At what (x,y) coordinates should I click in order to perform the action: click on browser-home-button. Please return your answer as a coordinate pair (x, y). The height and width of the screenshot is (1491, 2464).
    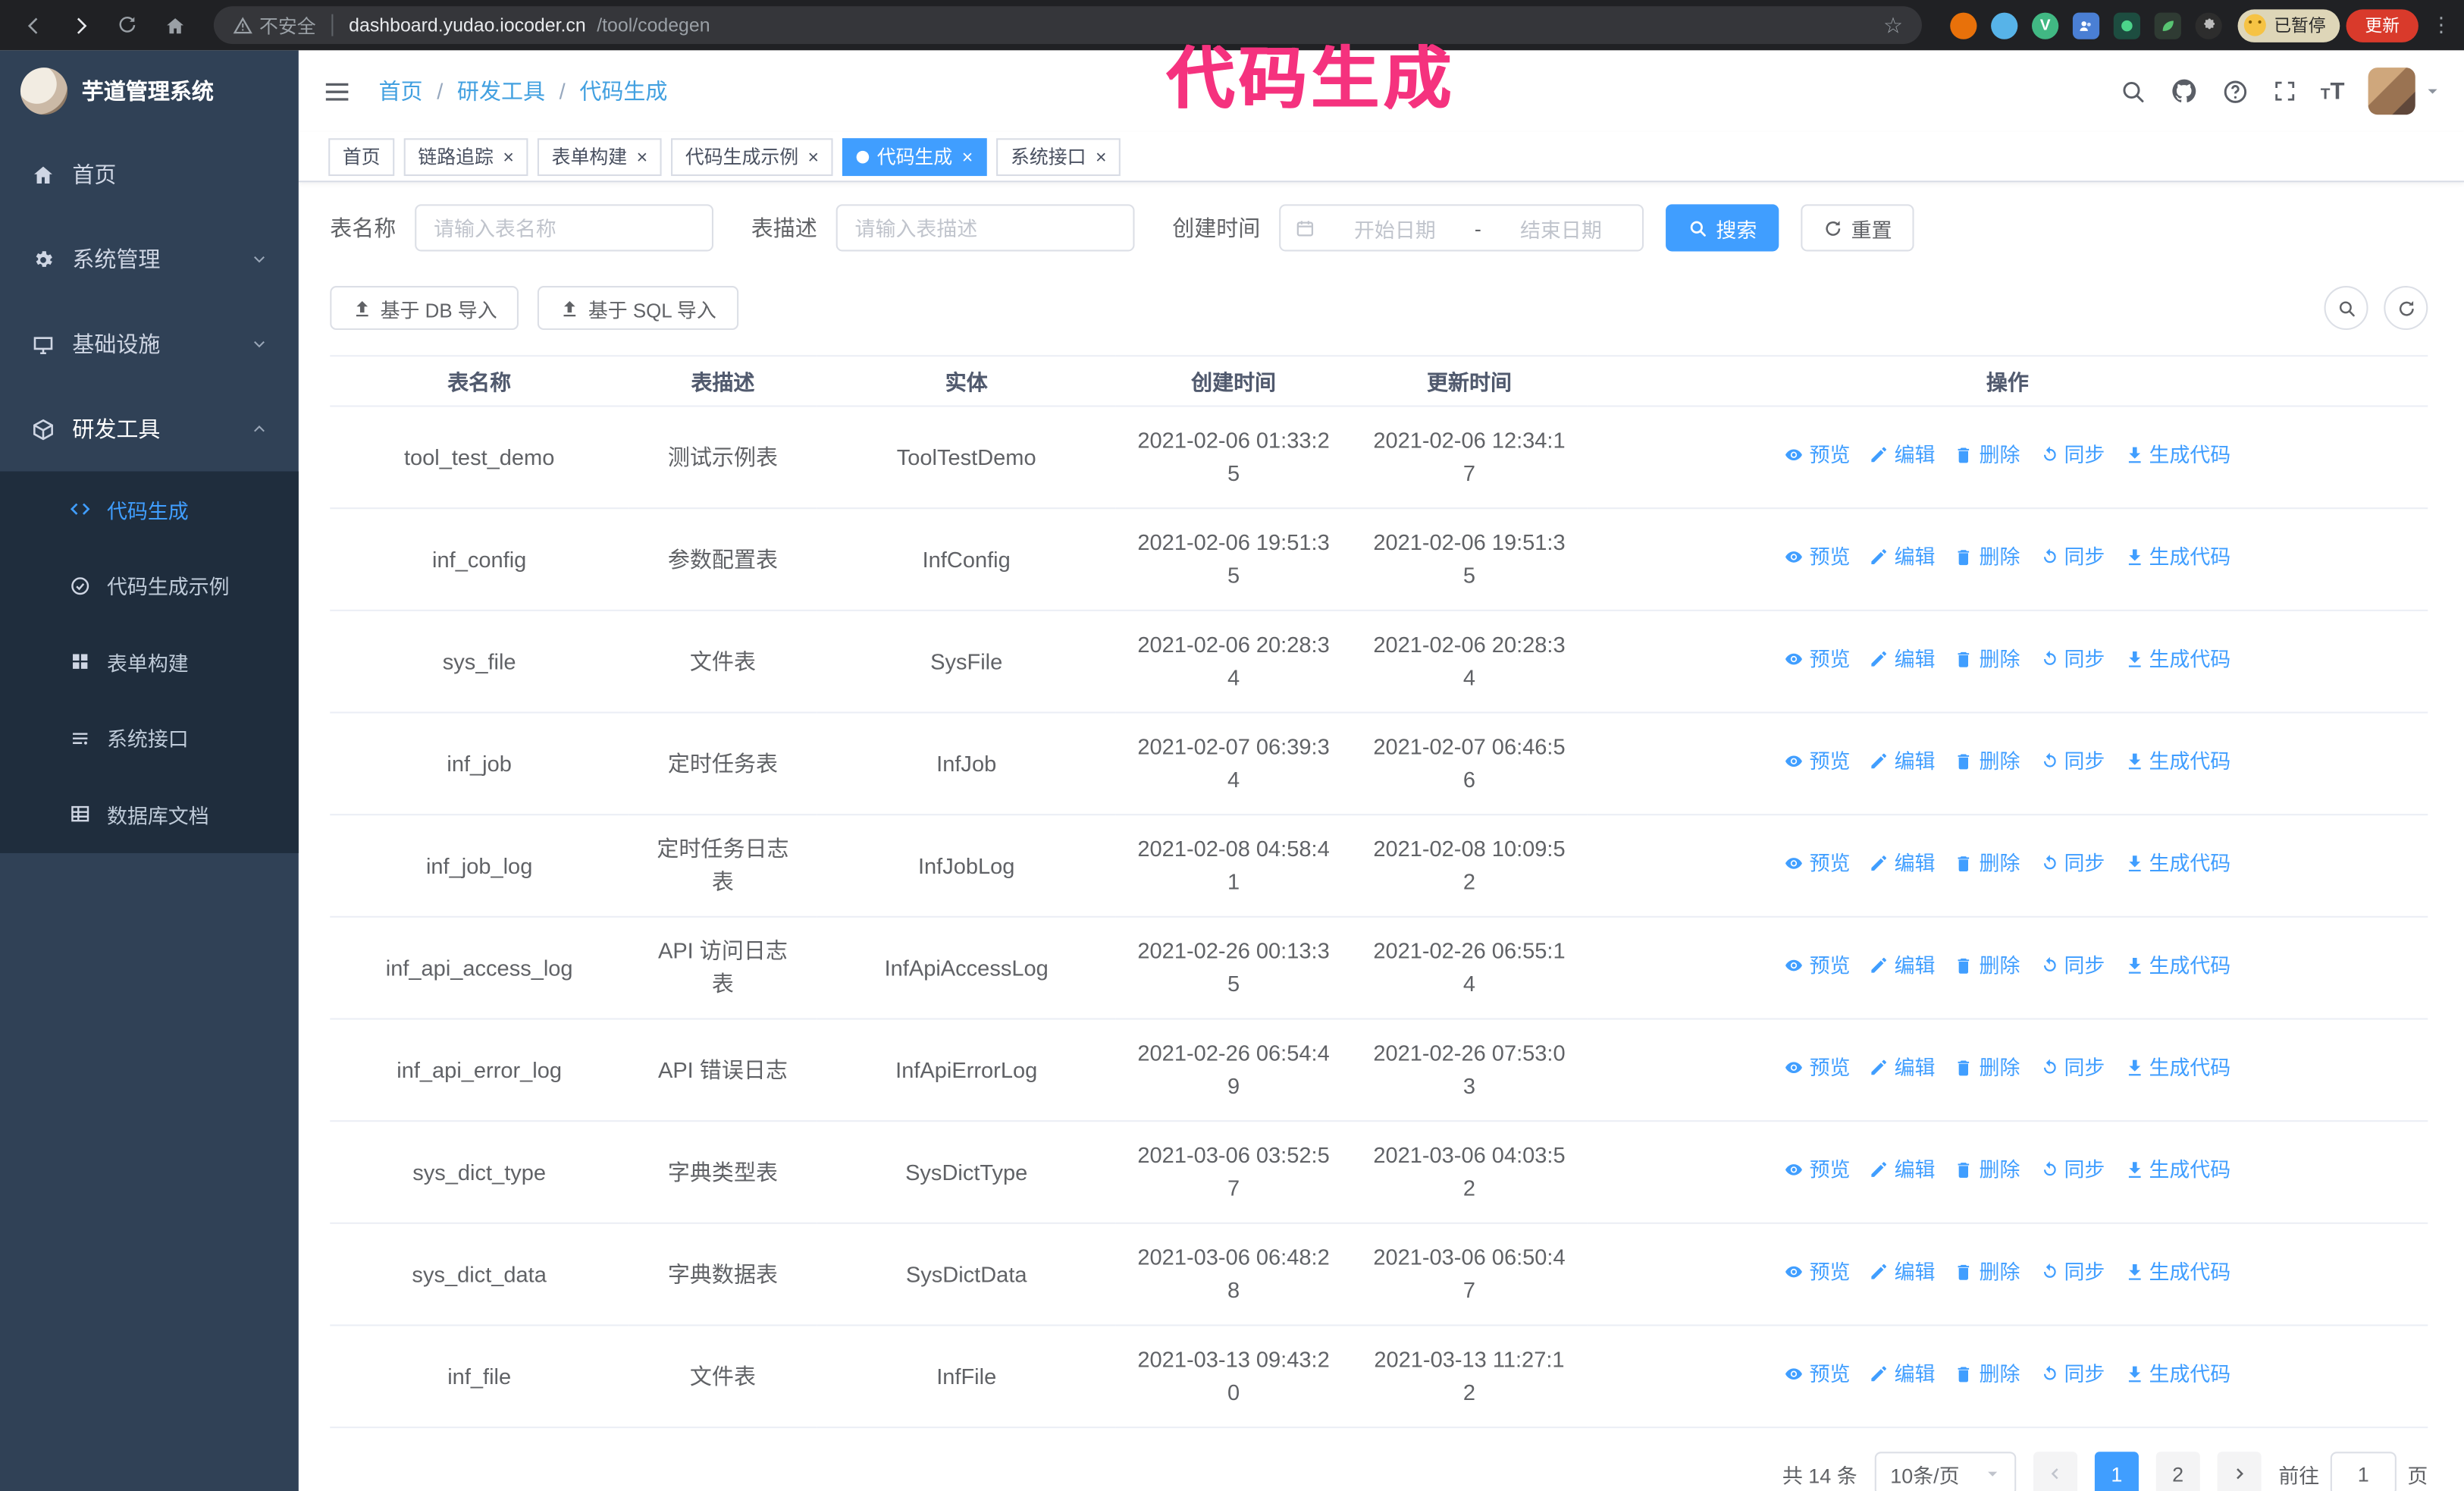
    Looking at the image, I should click on (174, 25).